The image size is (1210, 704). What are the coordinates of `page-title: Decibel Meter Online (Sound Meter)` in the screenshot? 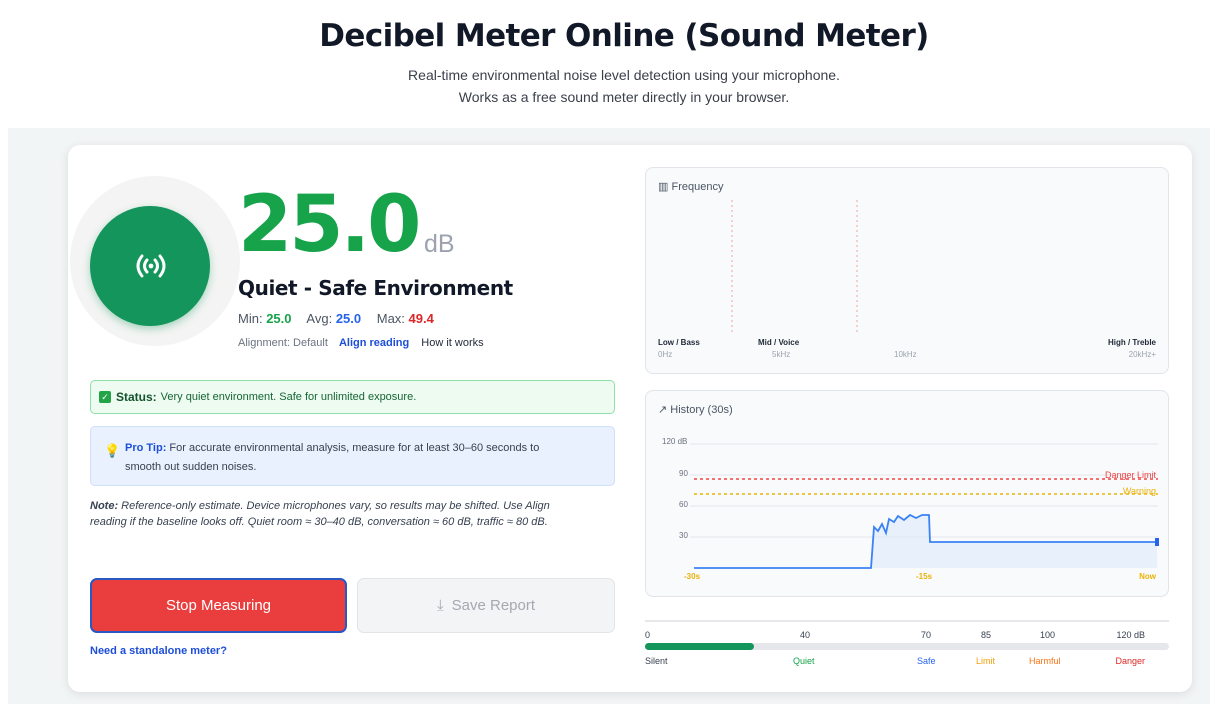 It's located at (624, 36).